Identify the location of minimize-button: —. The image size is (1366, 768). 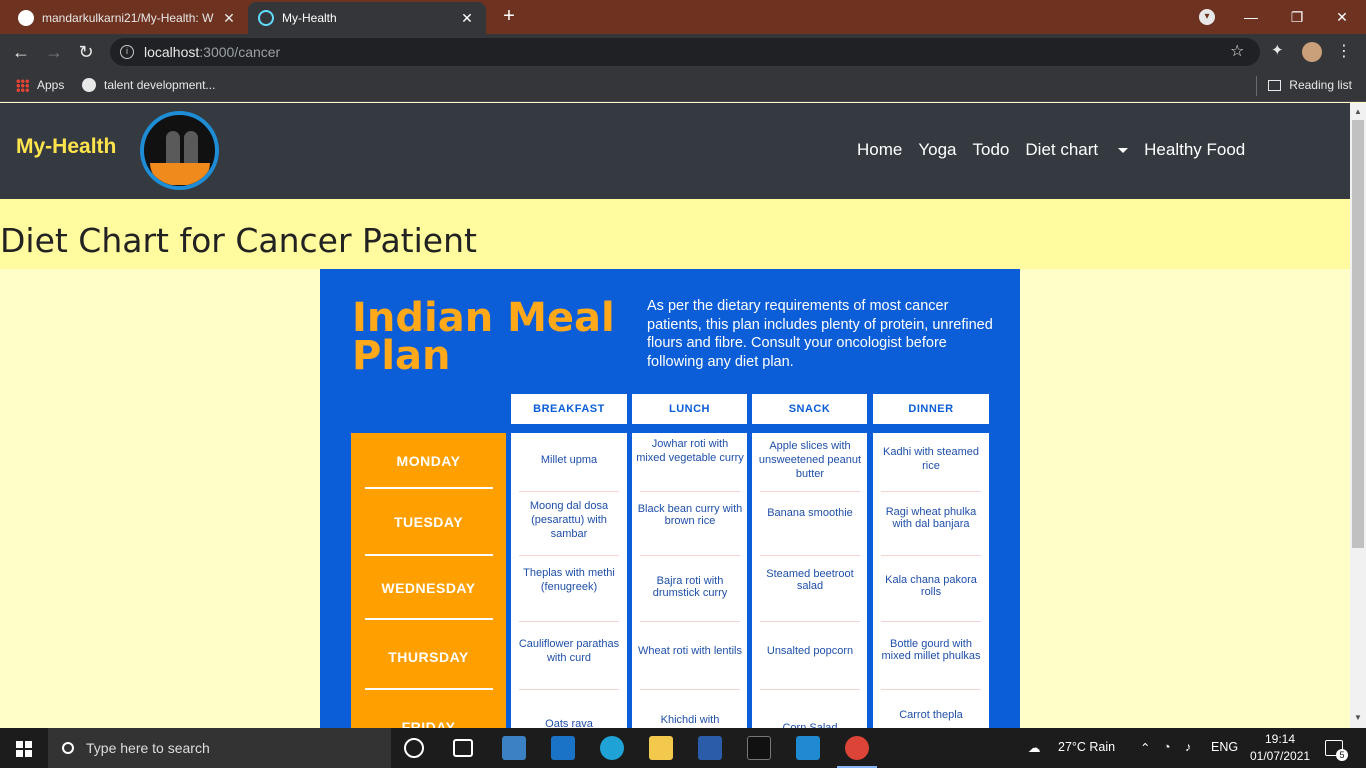
(1251, 17).